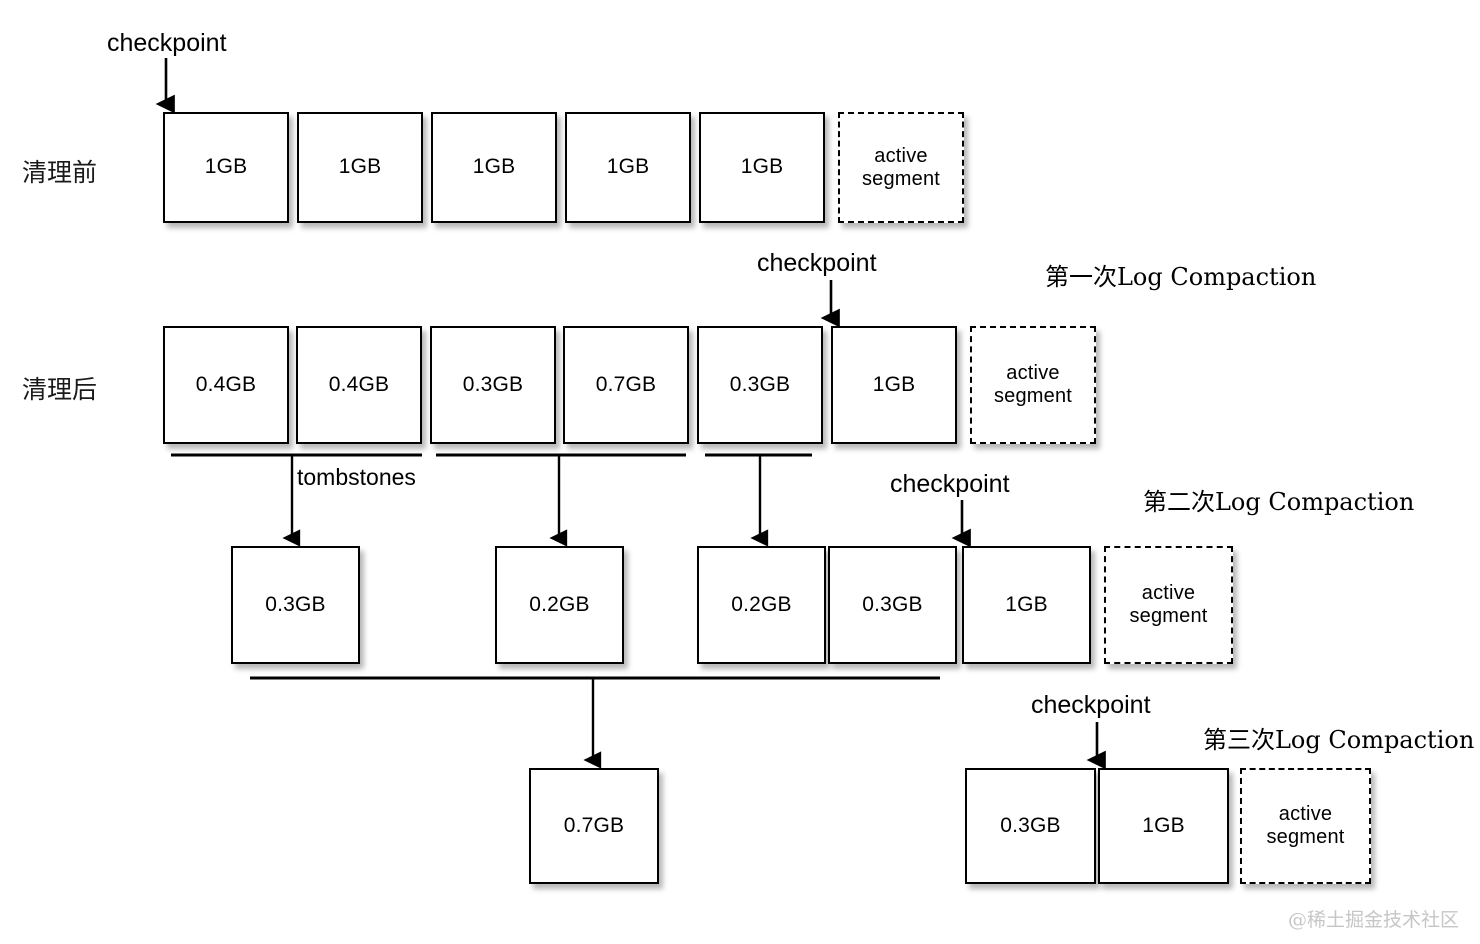 The height and width of the screenshot is (944, 1480). Describe the element at coordinates (167, 43) in the screenshot. I see `checkpoint-label-row1: checkpoint` at that location.